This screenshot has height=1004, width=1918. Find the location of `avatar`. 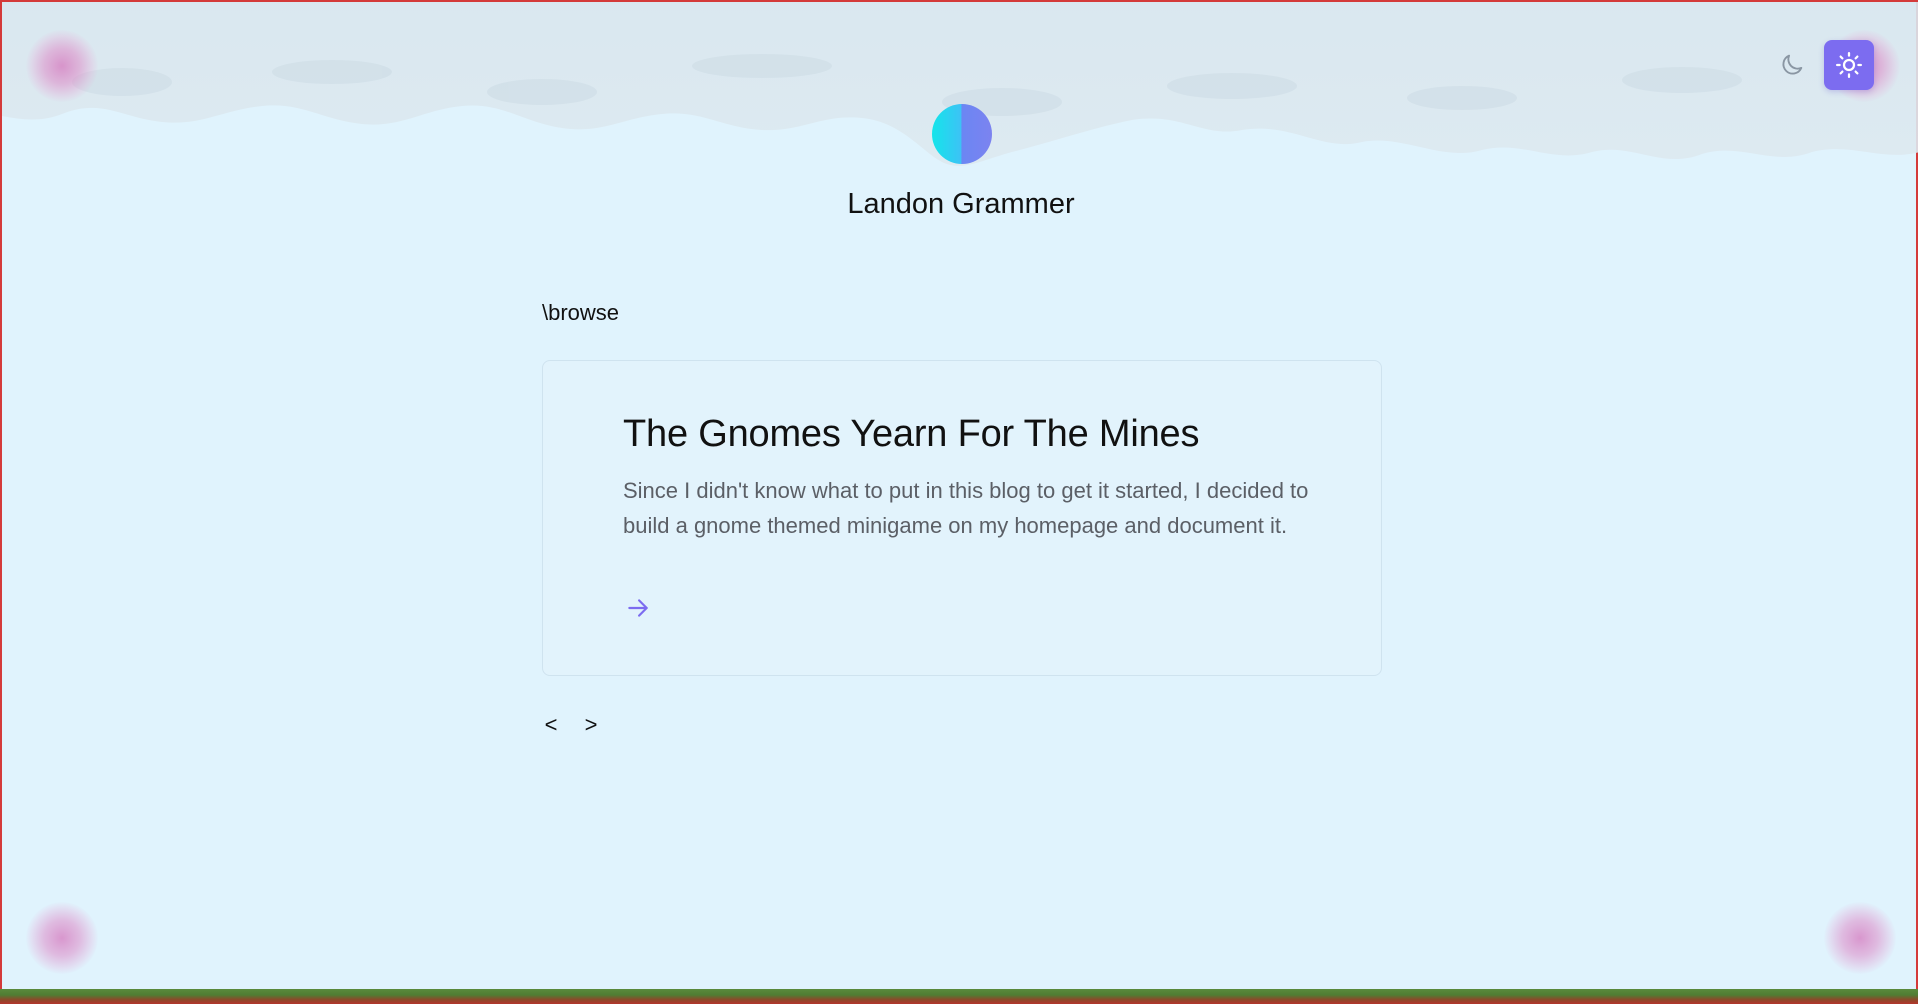

avatar is located at coordinates (962, 134).